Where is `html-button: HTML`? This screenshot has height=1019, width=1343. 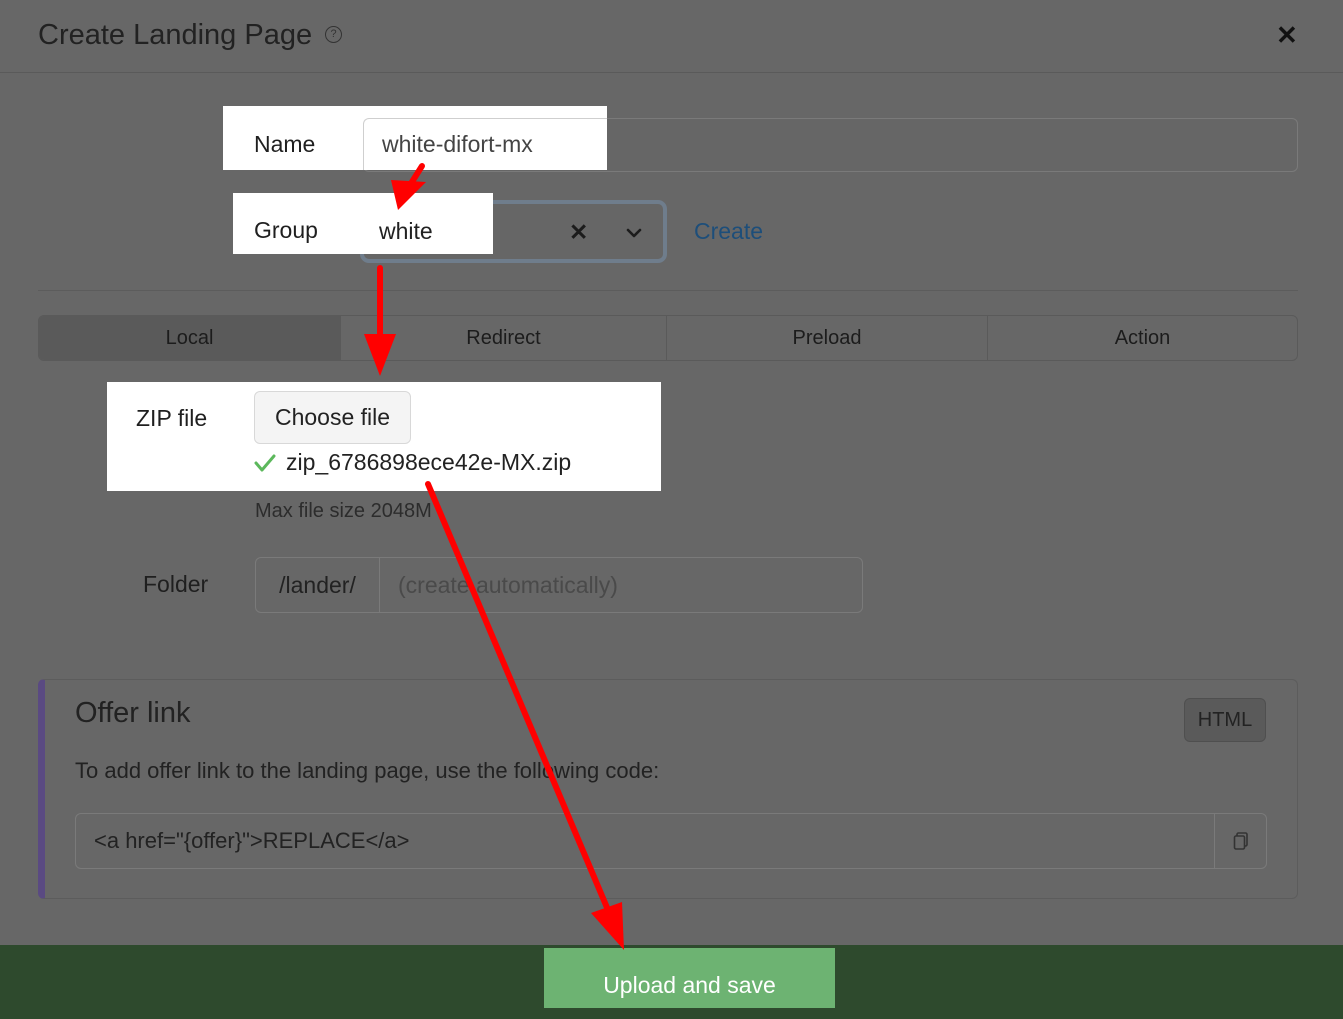
html-button: HTML is located at coordinates (1225, 720).